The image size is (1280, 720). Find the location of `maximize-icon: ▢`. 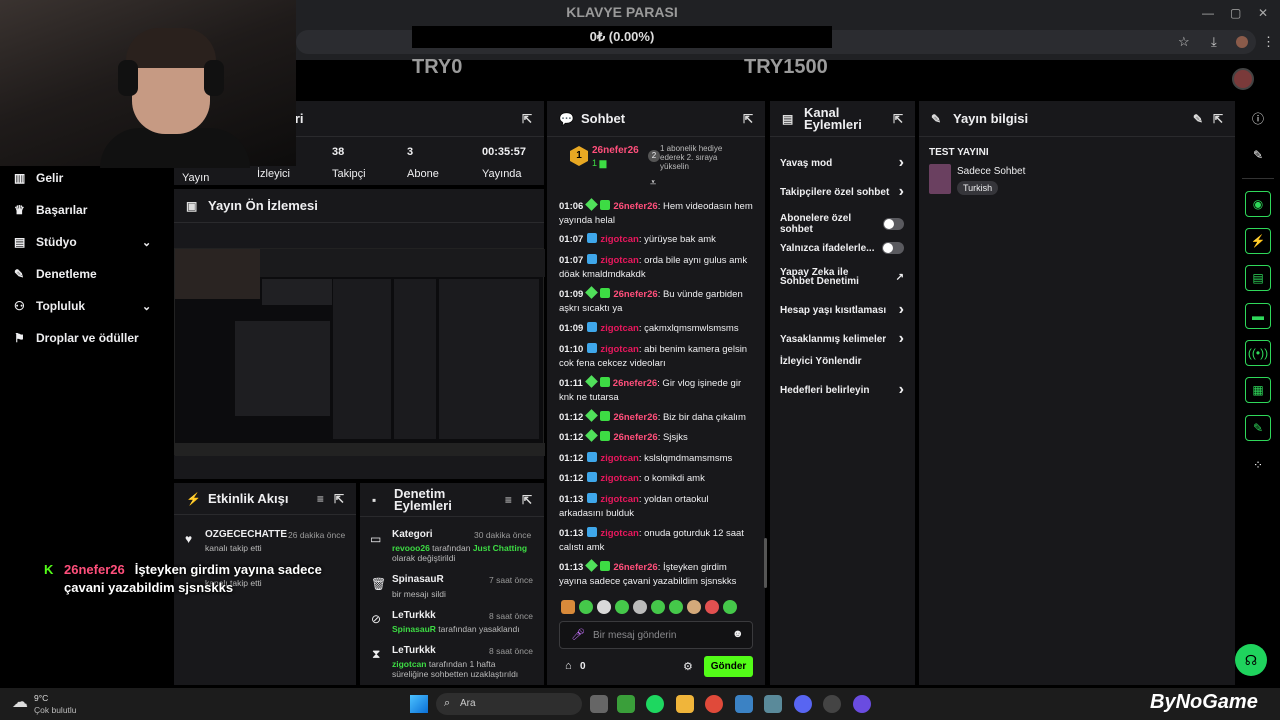

maximize-icon: ▢ is located at coordinates (1235, 13).